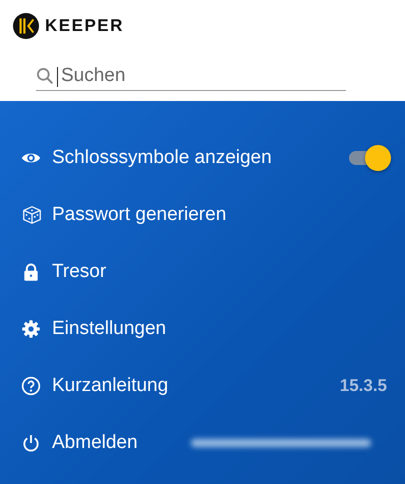 Image resolution: width=405 pixels, height=484 pixels. Describe the element at coordinates (31, 328) in the screenshot. I see `settings-icon` at that location.